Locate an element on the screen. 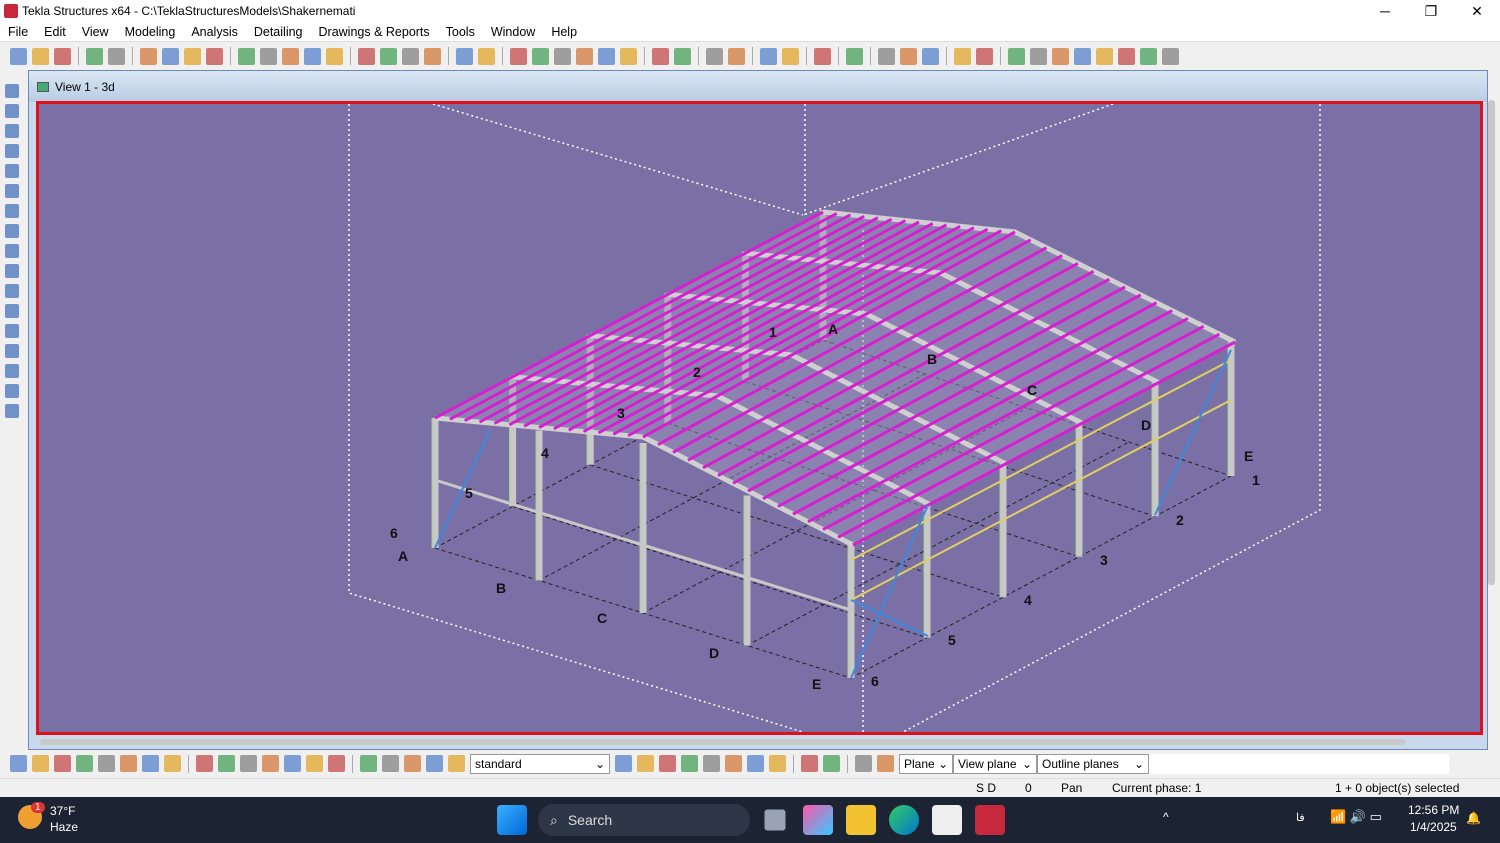 The image size is (1500, 843). clock-date: 1/4/2025 is located at coordinates (1433, 827).